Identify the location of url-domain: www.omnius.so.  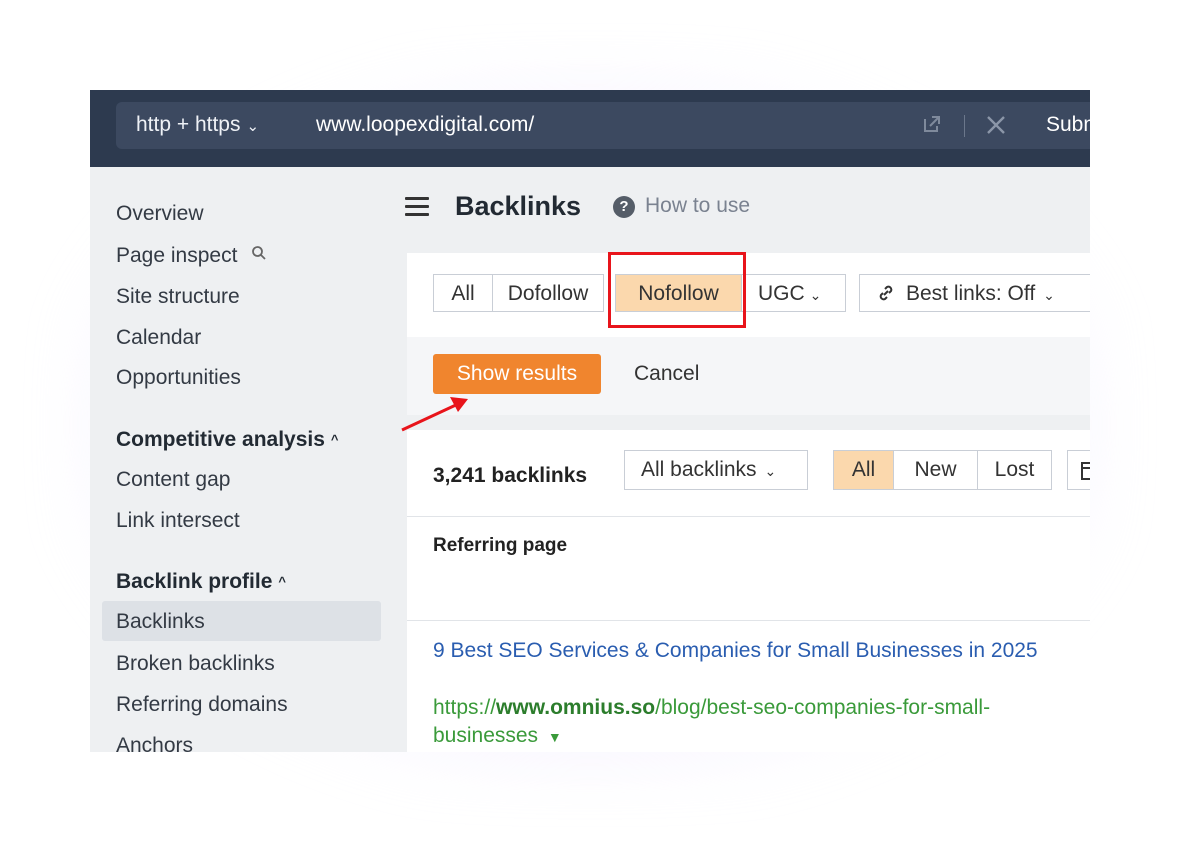
(576, 707).